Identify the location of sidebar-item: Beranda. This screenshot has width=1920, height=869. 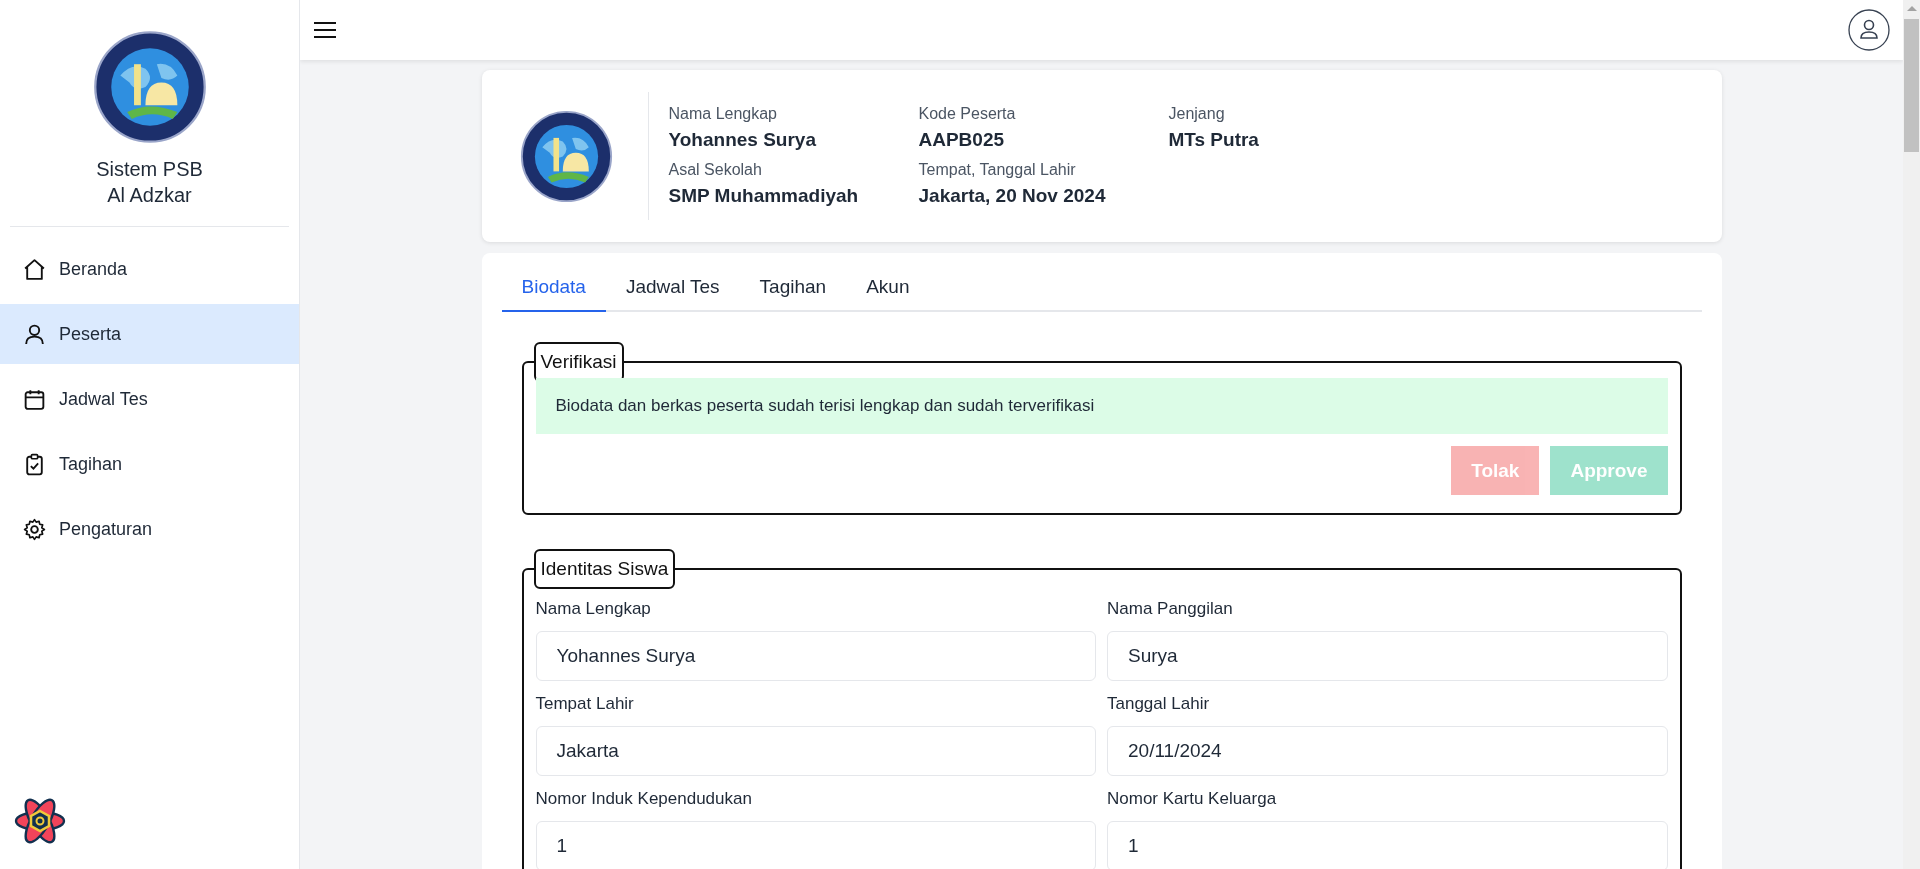
(149, 269).